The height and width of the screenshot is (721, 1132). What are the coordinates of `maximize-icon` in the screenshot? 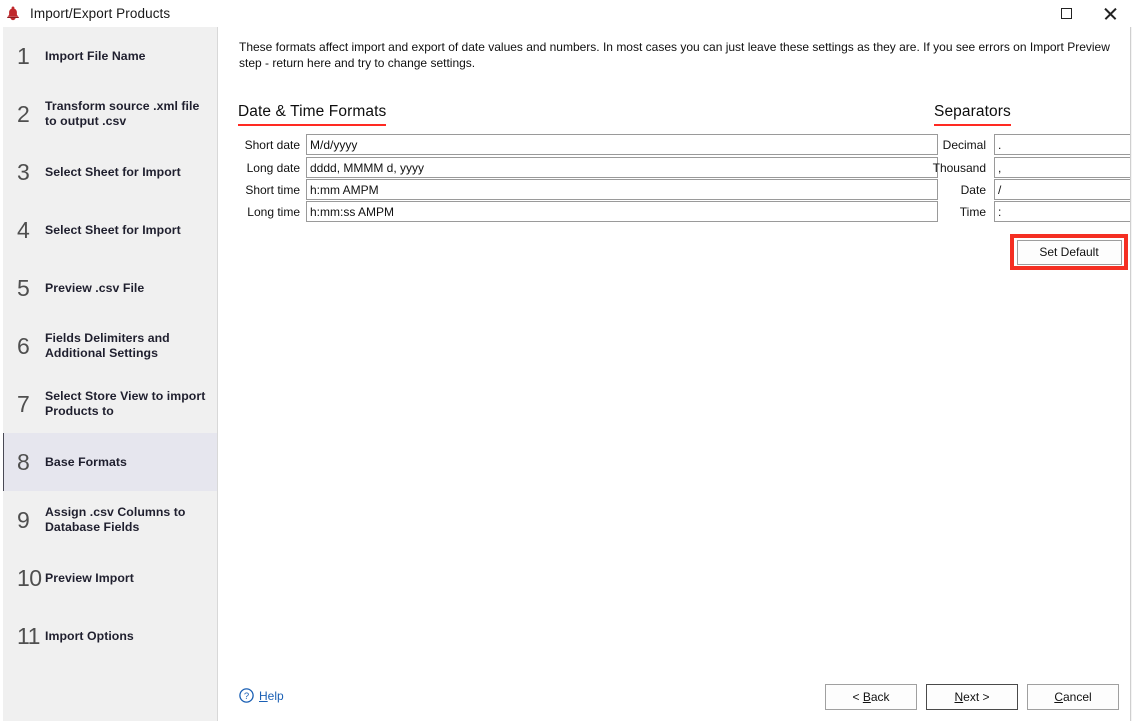 It's located at (1066, 13).